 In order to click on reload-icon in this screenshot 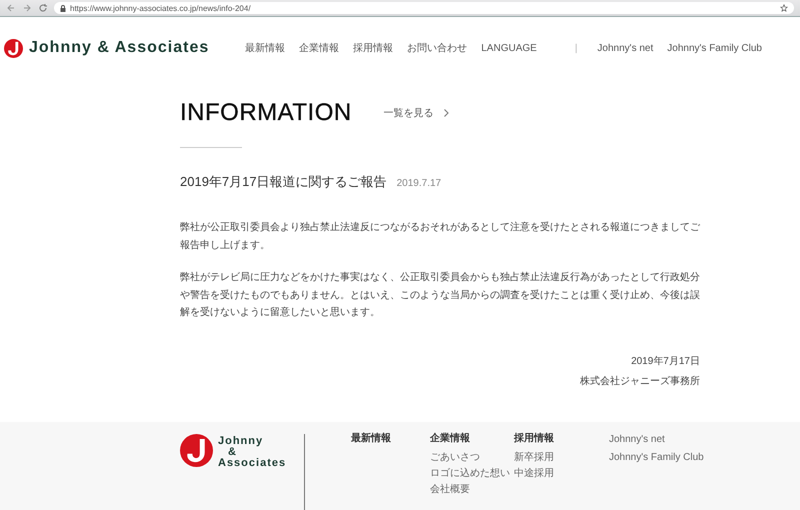, I will do `click(43, 8)`.